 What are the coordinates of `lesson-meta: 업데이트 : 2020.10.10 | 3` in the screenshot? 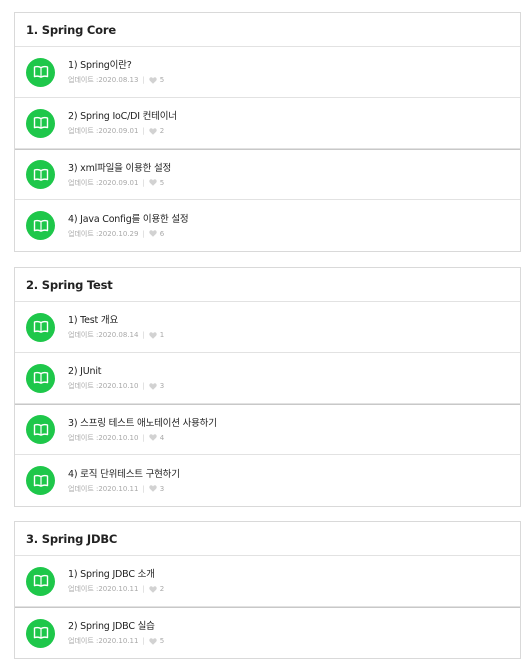 It's located at (116, 386).